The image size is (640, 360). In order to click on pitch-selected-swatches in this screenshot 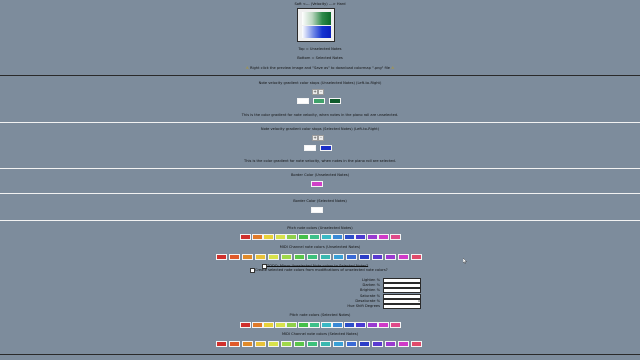, I will do `click(320, 325)`.